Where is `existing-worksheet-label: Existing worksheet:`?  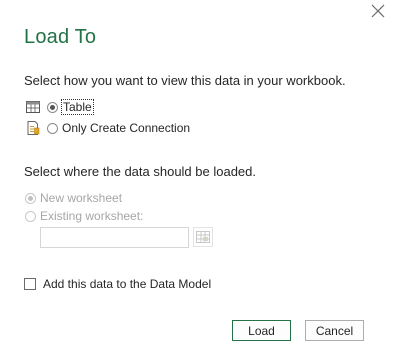 existing-worksheet-label: Existing worksheet: is located at coordinates (92, 216).